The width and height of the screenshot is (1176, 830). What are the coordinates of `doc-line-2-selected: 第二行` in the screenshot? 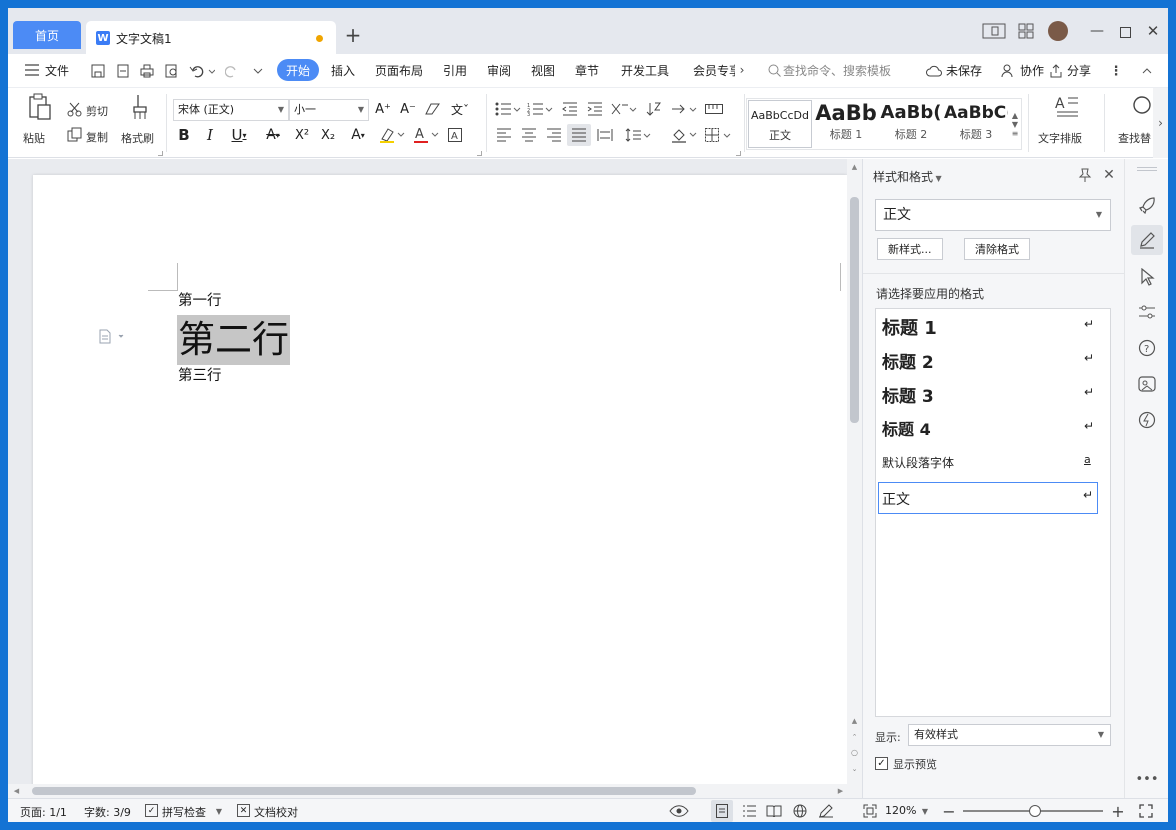 It's located at (233, 340).